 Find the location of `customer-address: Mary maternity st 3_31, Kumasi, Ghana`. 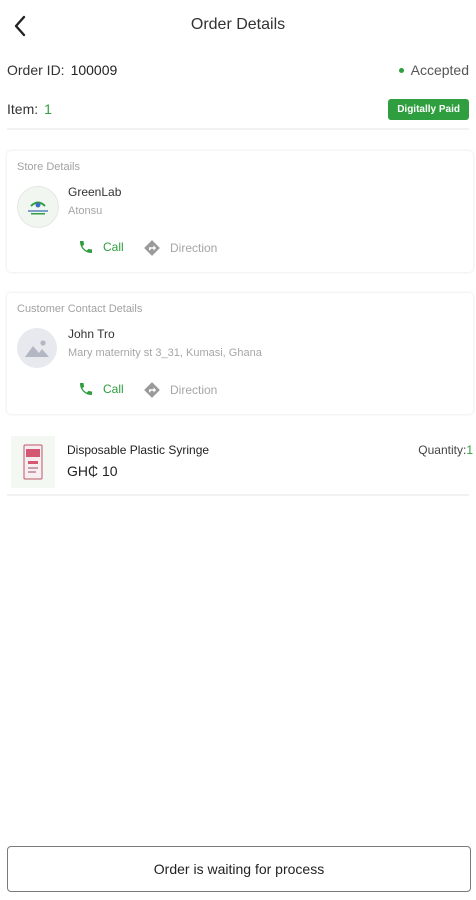

customer-address: Mary maternity st 3_31, Kumasi, Ghana is located at coordinates (165, 353).